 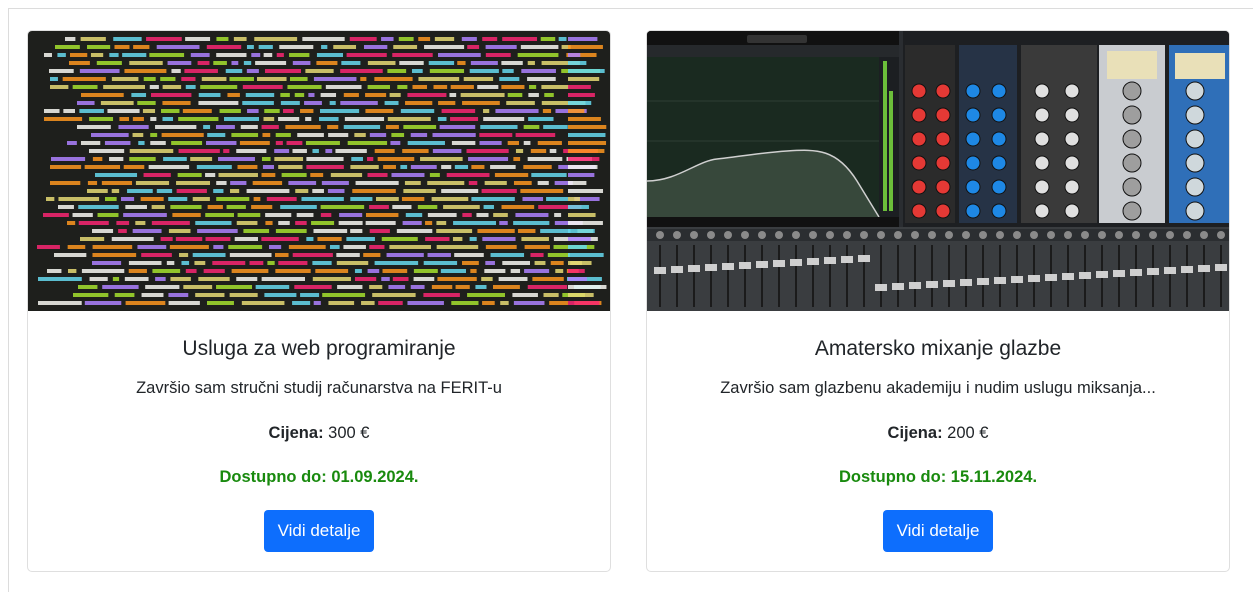 I want to click on availability-date: Dostupno do: 01.09.2024., so click(x=319, y=477).